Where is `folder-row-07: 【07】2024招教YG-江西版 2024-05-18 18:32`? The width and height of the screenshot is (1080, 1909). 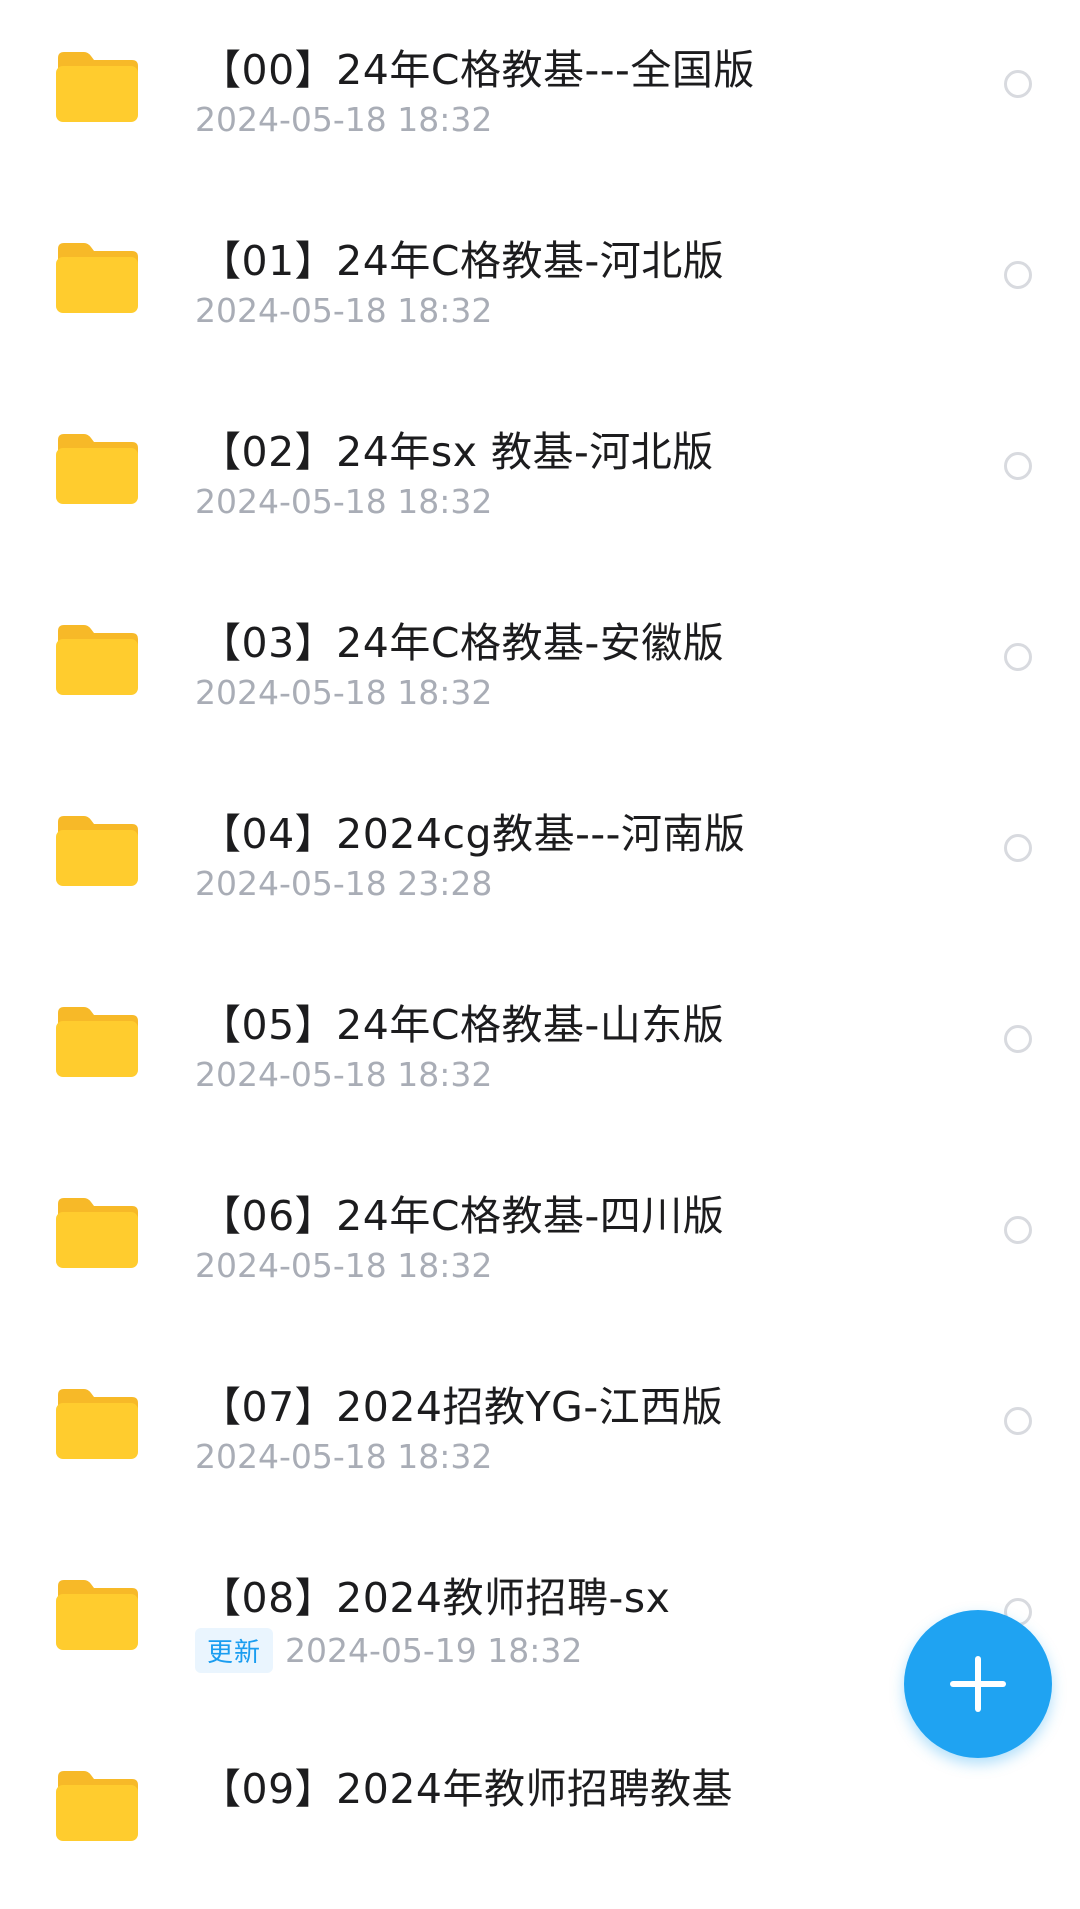 folder-row-07: 【07】2024招教YG-江西版 2024-05-18 18:32 is located at coordinates (540, 1432).